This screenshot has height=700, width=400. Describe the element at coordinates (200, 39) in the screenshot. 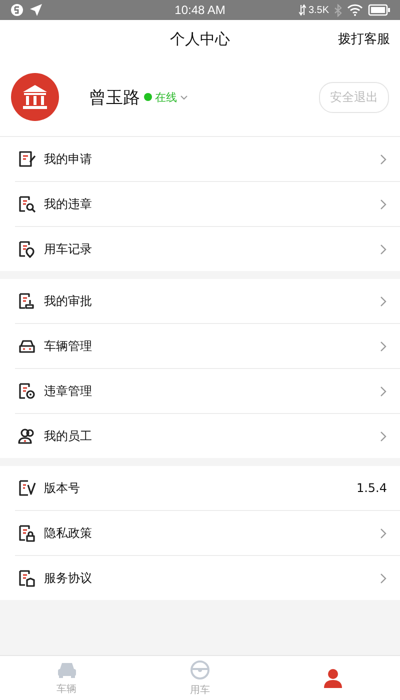

I see `page-title: 个人中心` at that location.